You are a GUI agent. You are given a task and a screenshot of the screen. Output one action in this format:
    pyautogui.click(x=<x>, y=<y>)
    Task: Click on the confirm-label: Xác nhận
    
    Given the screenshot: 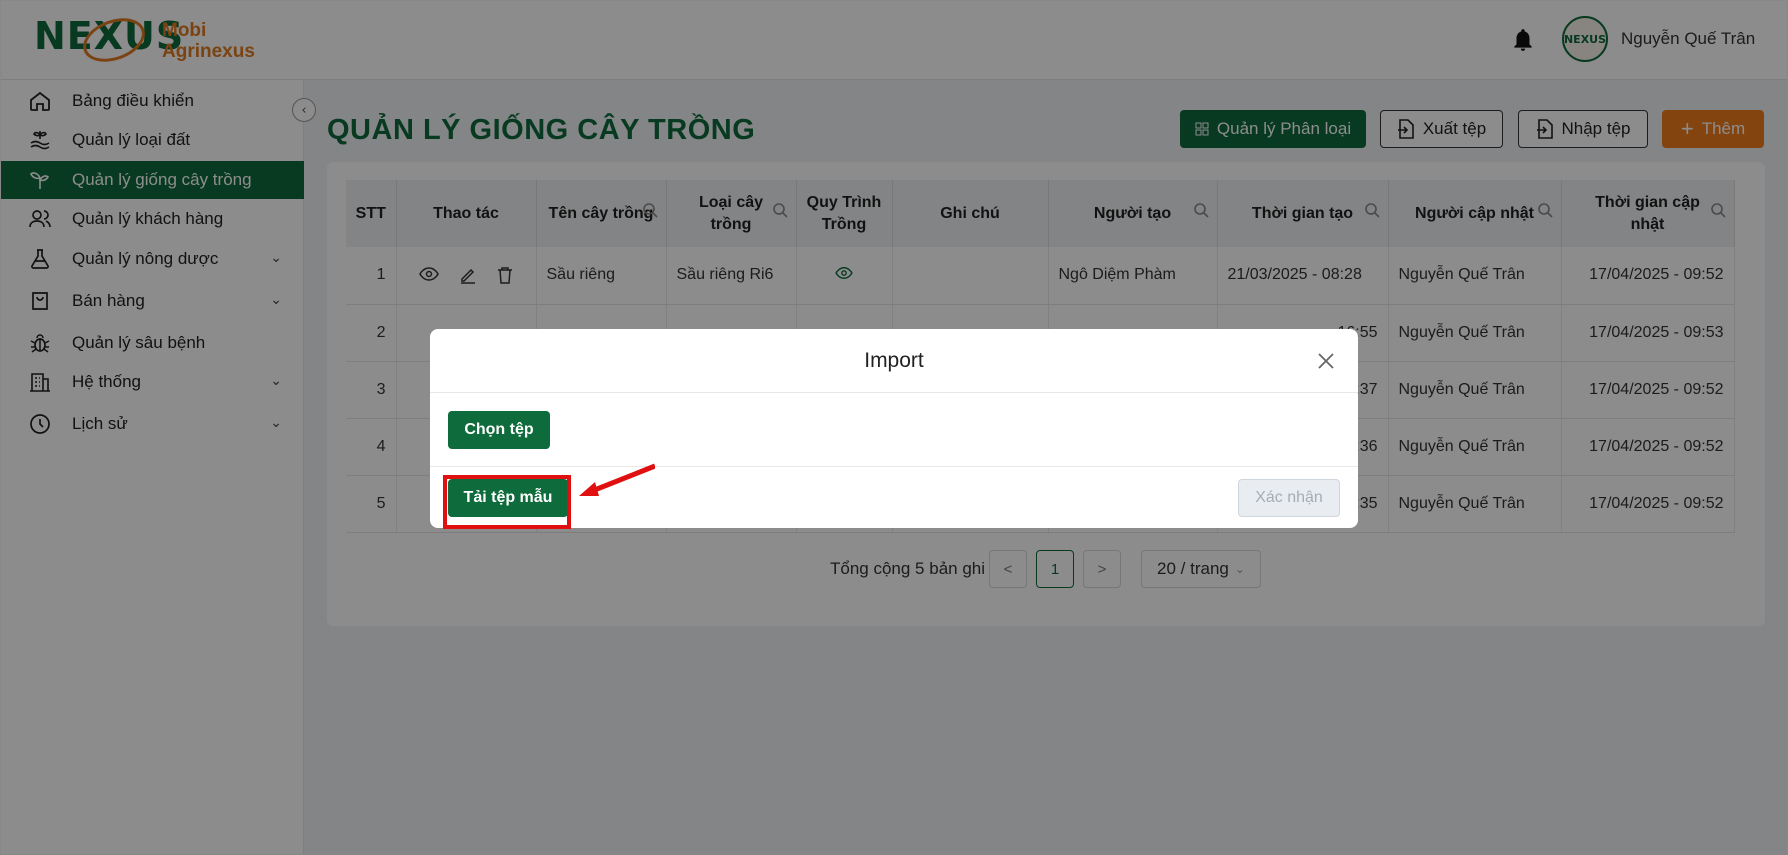 What is the action you would take?
    pyautogui.click(x=1289, y=497)
    